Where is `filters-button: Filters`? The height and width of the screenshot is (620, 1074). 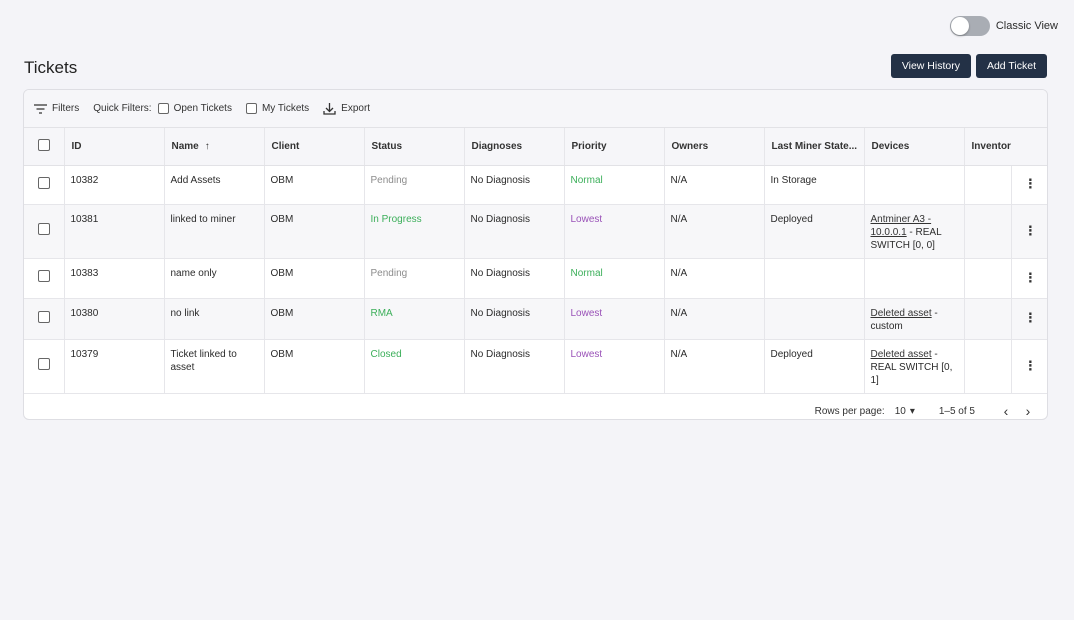
filters-button: Filters is located at coordinates (56, 108).